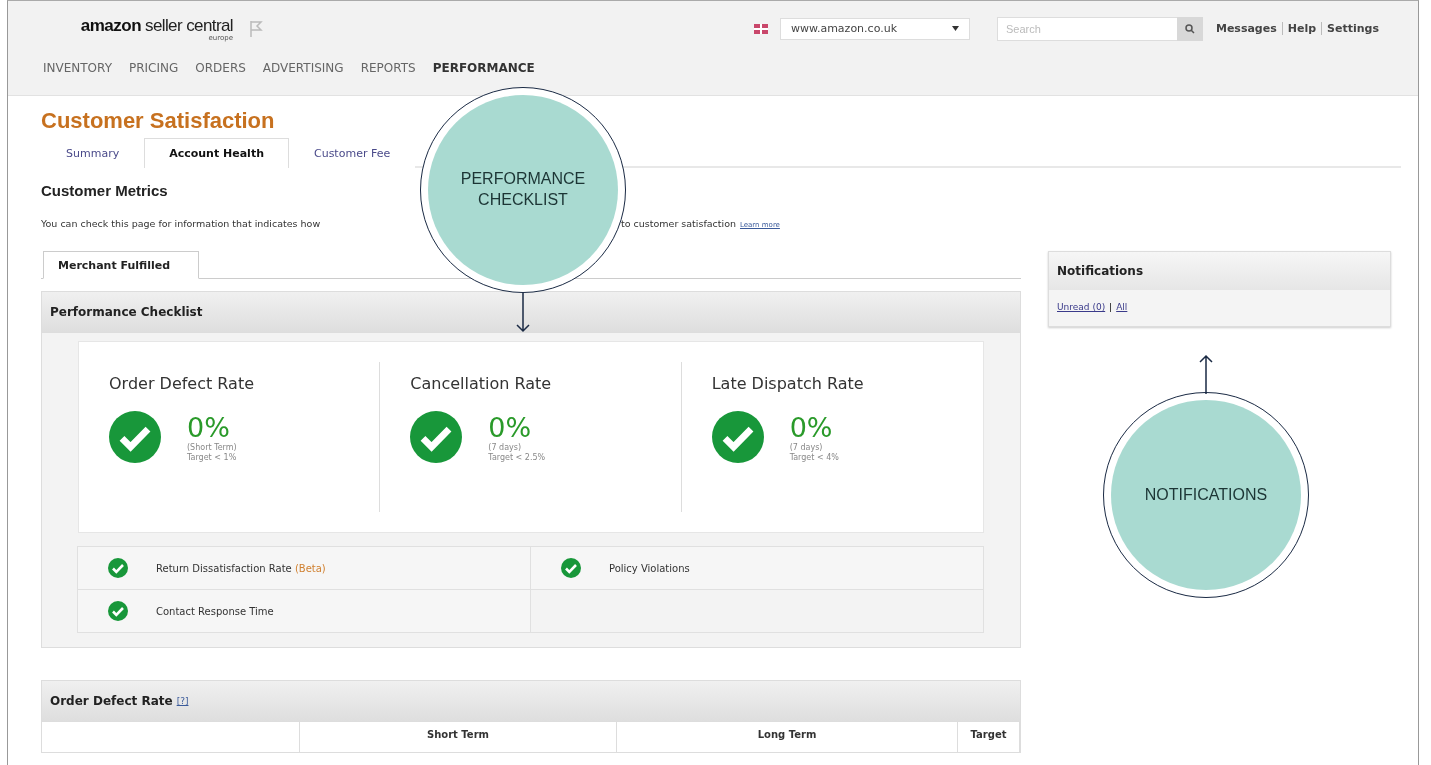 Image resolution: width=1431 pixels, height=765 pixels. I want to click on logo-product: seller central, so click(189, 25).